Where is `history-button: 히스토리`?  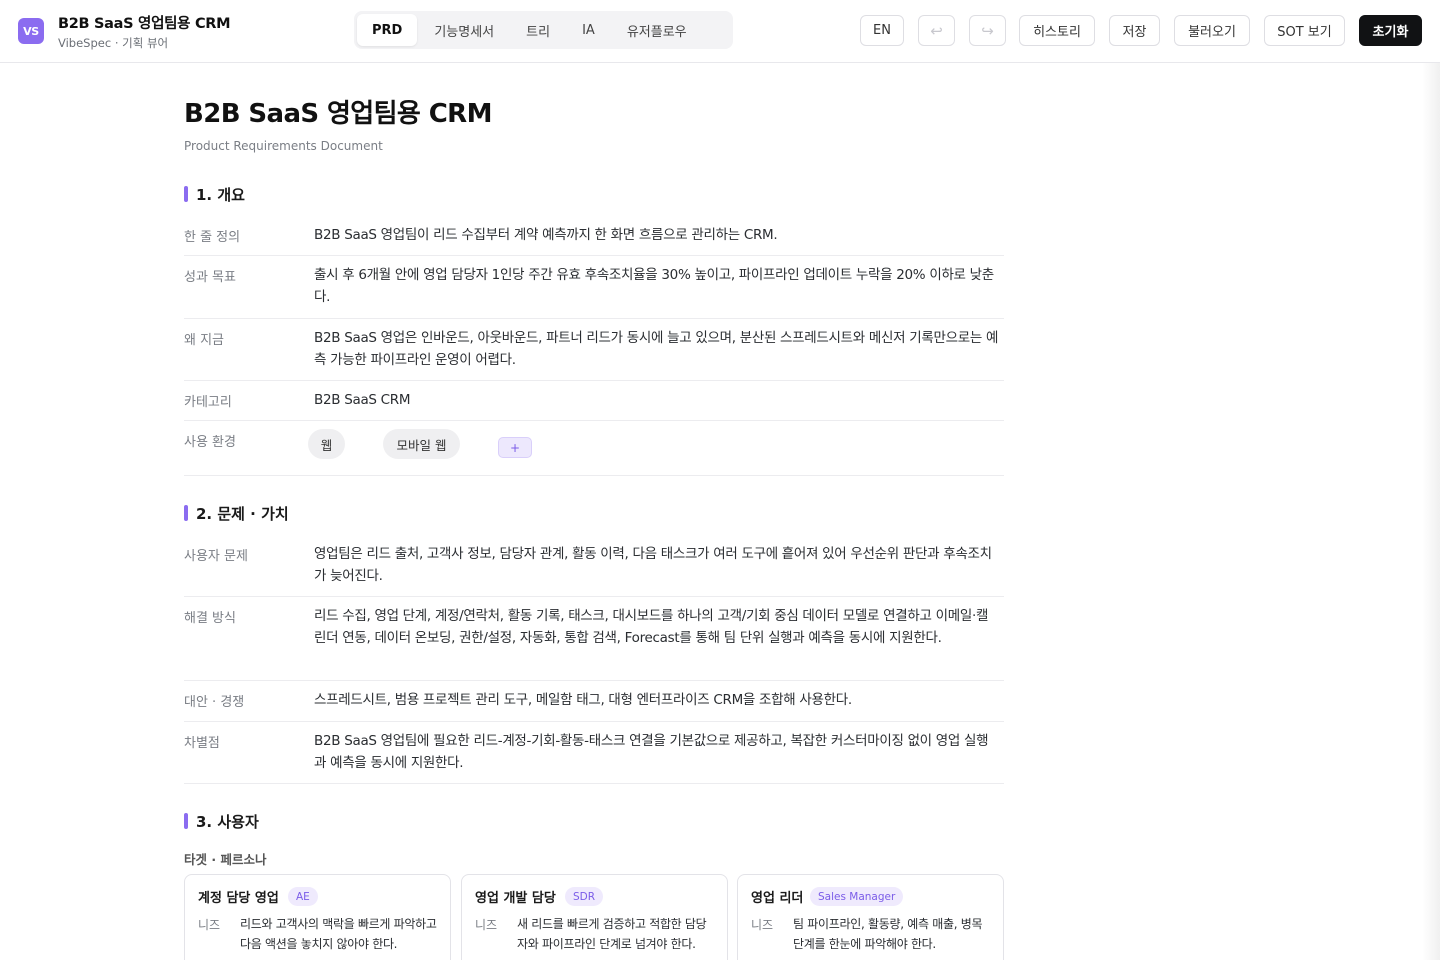 history-button: 히스토리 is located at coordinates (1057, 30).